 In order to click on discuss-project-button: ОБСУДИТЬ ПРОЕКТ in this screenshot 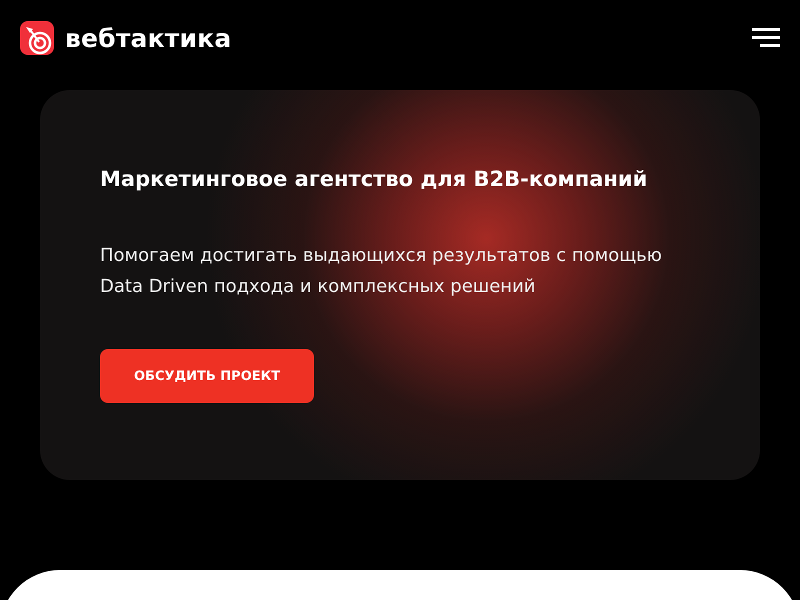, I will do `click(207, 376)`.